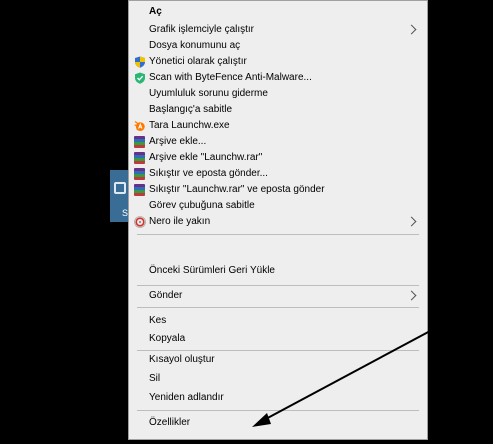 This screenshot has width=493, height=444. Describe the element at coordinates (278, 206) in the screenshot. I see `menu-item-pin-to-taskbar: Görev çubuğuna sabitle` at that location.